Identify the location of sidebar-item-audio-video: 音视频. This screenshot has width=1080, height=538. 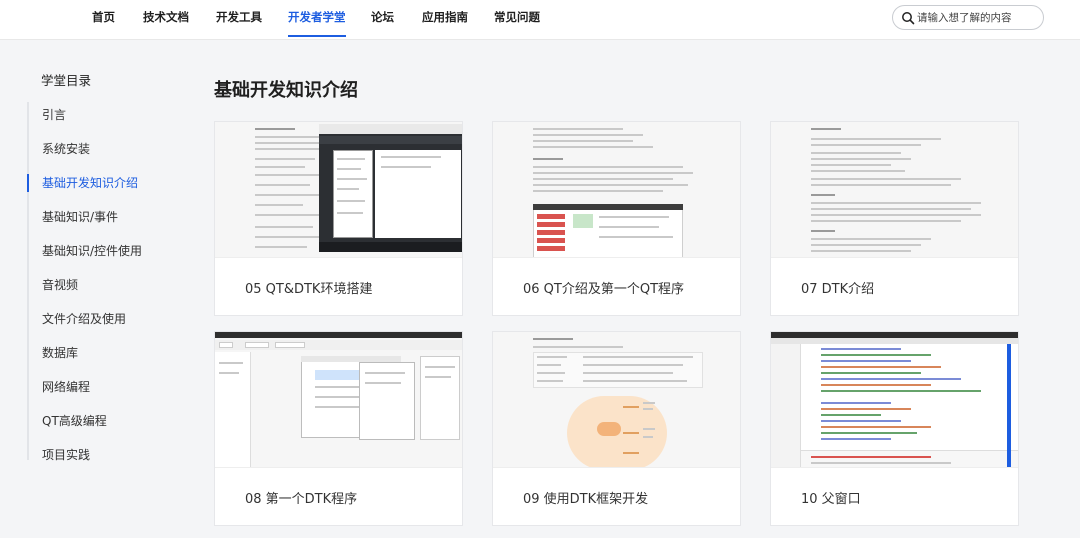
(112, 285).